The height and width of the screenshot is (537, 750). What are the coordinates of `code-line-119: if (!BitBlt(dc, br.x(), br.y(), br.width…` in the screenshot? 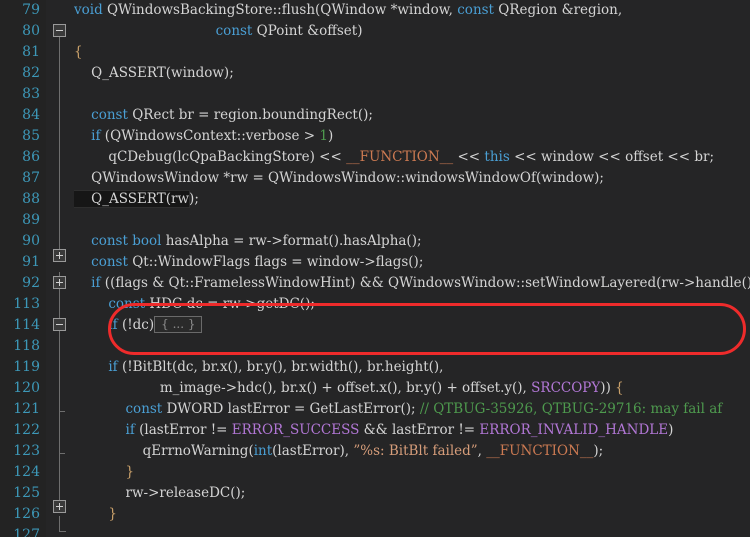 It's located at (258, 367).